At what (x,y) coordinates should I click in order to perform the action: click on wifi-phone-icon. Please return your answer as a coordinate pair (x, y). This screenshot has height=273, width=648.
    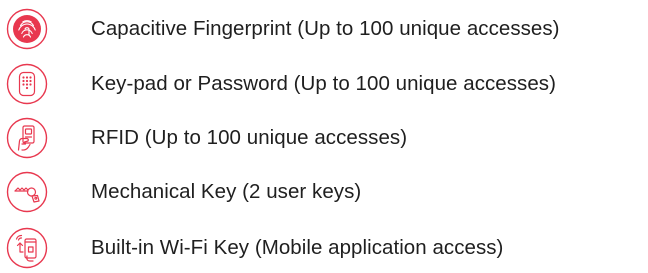
    Looking at the image, I should click on (27, 248).